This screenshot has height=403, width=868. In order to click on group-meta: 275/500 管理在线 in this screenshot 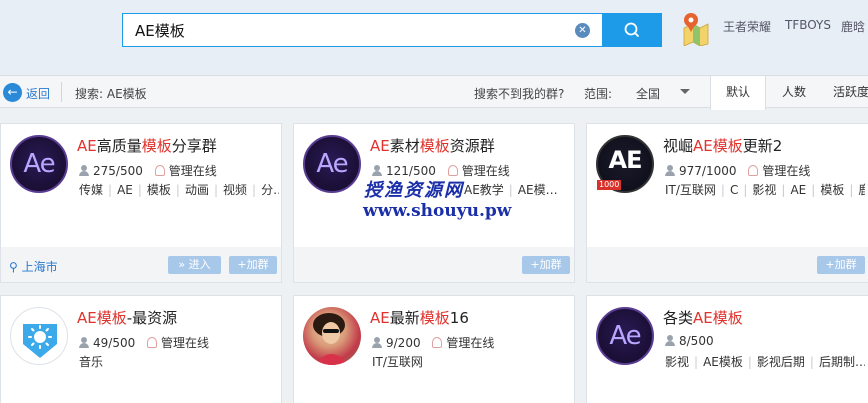, I will do `click(148, 170)`.